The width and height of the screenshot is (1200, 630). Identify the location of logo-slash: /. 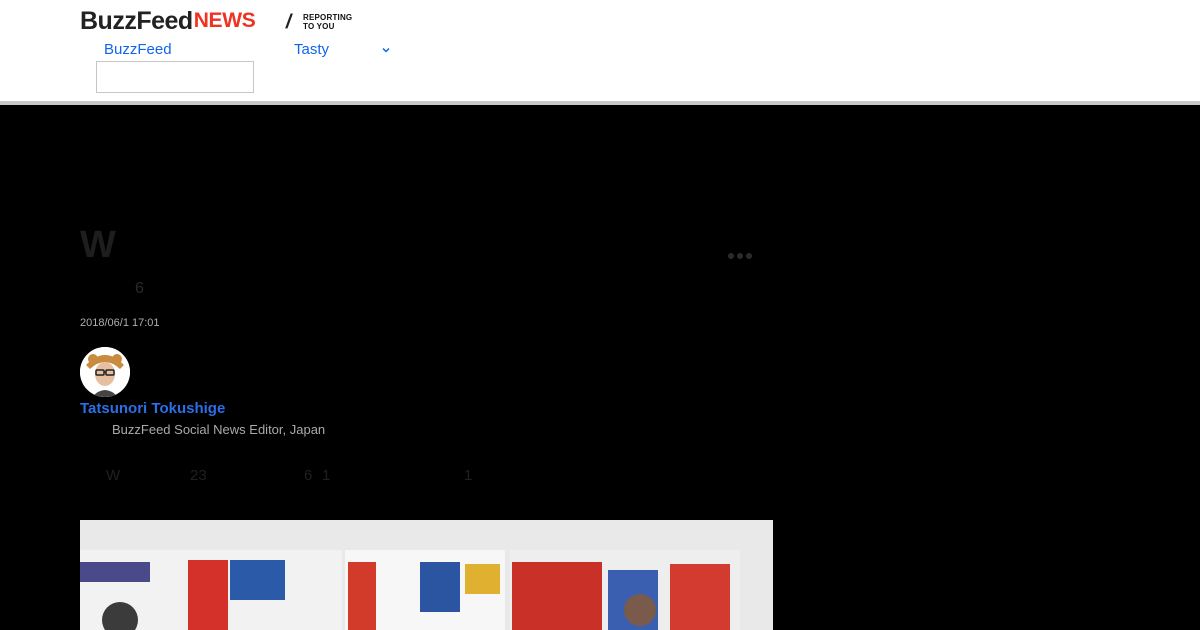
(289, 22).